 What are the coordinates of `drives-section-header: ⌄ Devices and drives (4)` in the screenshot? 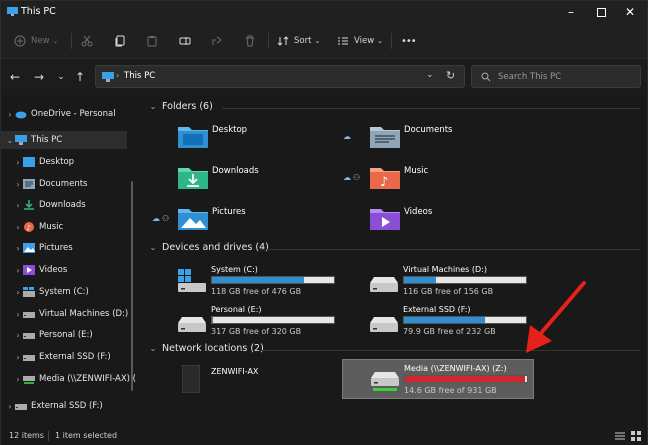 It's located at (208, 247).